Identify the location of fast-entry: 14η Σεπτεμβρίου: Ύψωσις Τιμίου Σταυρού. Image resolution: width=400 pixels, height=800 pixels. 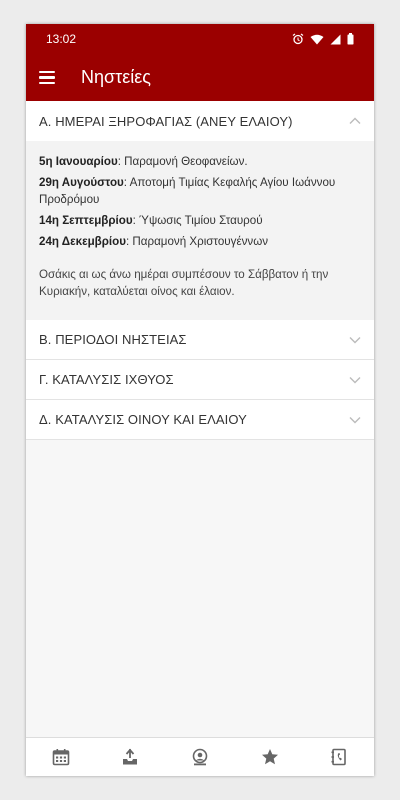
(200, 220).